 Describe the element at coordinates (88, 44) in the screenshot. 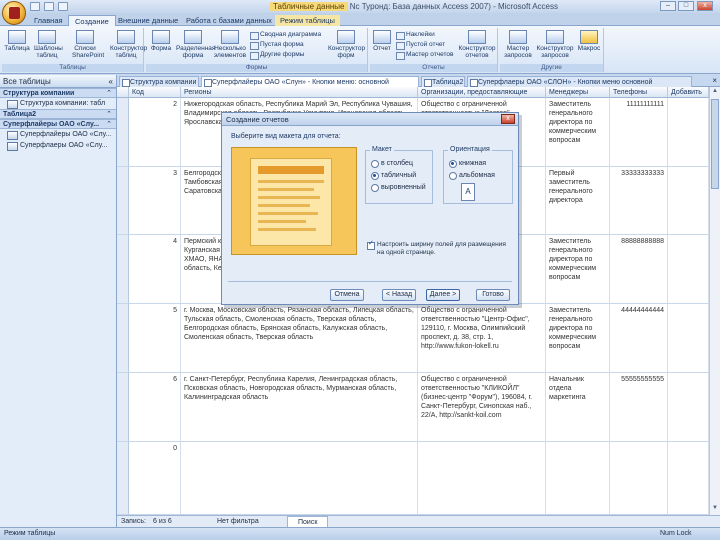

I see `sharepoint-lists-button: Списки SharePoint` at that location.